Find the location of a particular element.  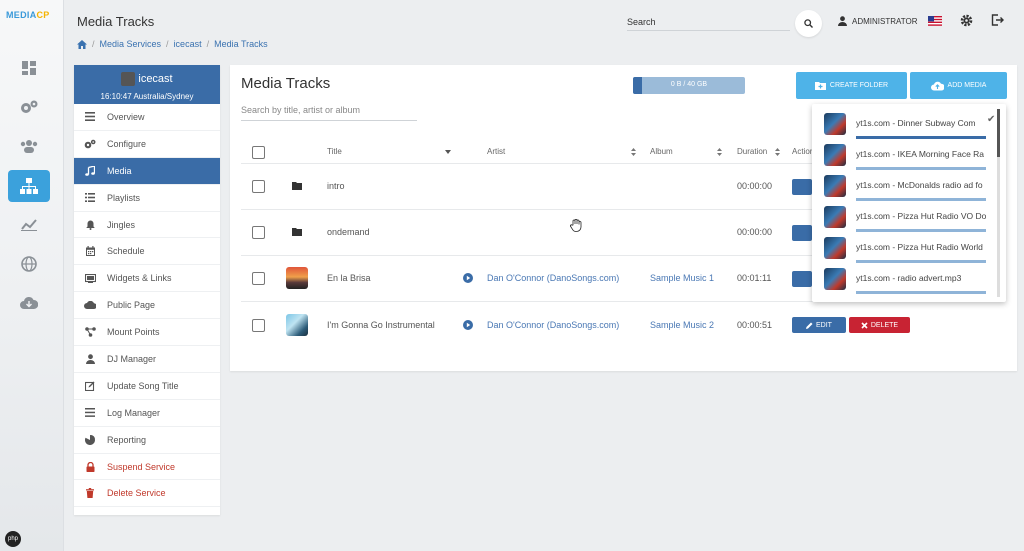

upload-item: yt1s.com - Pizza Hut Radio World is located at coordinates (912, 251).